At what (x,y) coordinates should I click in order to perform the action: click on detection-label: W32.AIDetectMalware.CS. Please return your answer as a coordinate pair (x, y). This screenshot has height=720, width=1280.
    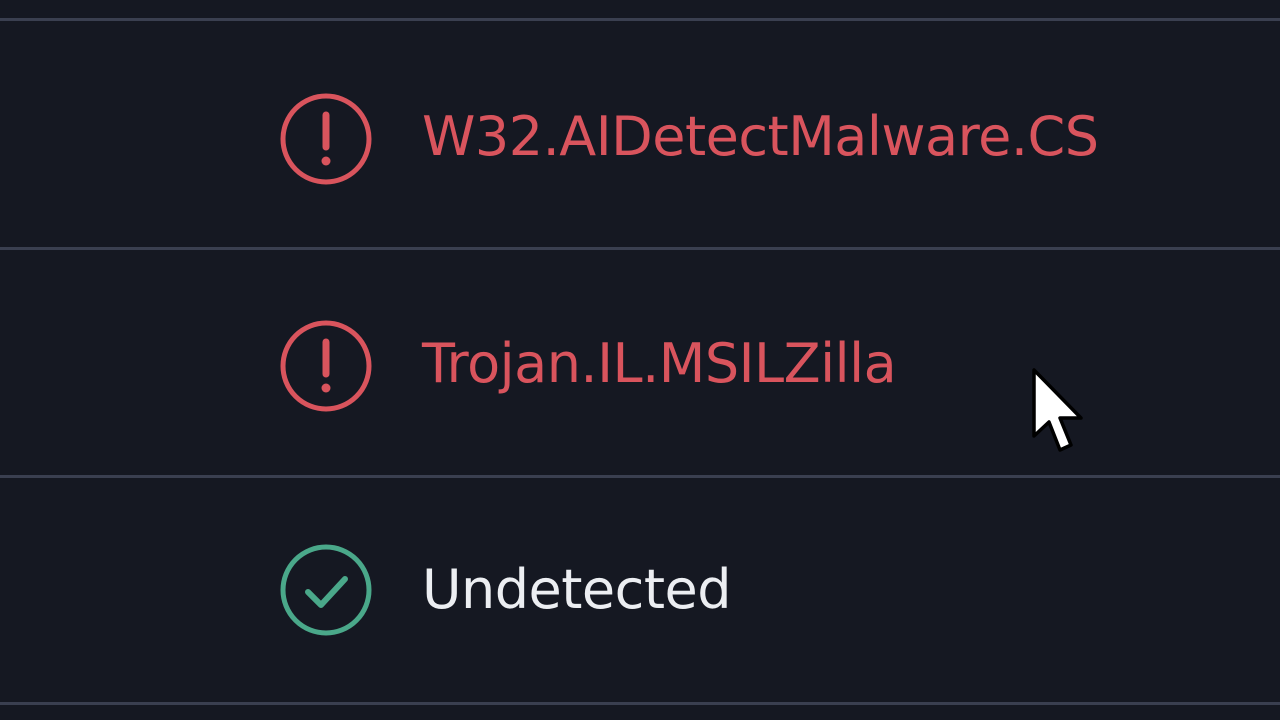
    Looking at the image, I should click on (760, 136).